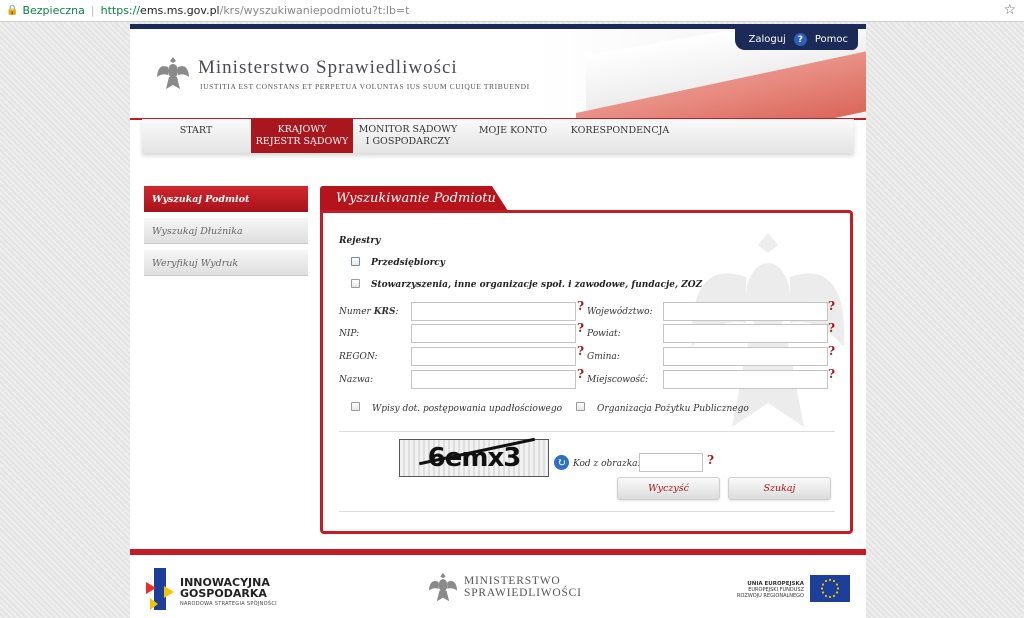 The width and height of the screenshot is (1024, 618). I want to click on checkbox-bankruptcy-label: Wpisy dot. postępowania upadłościowego, so click(467, 409).